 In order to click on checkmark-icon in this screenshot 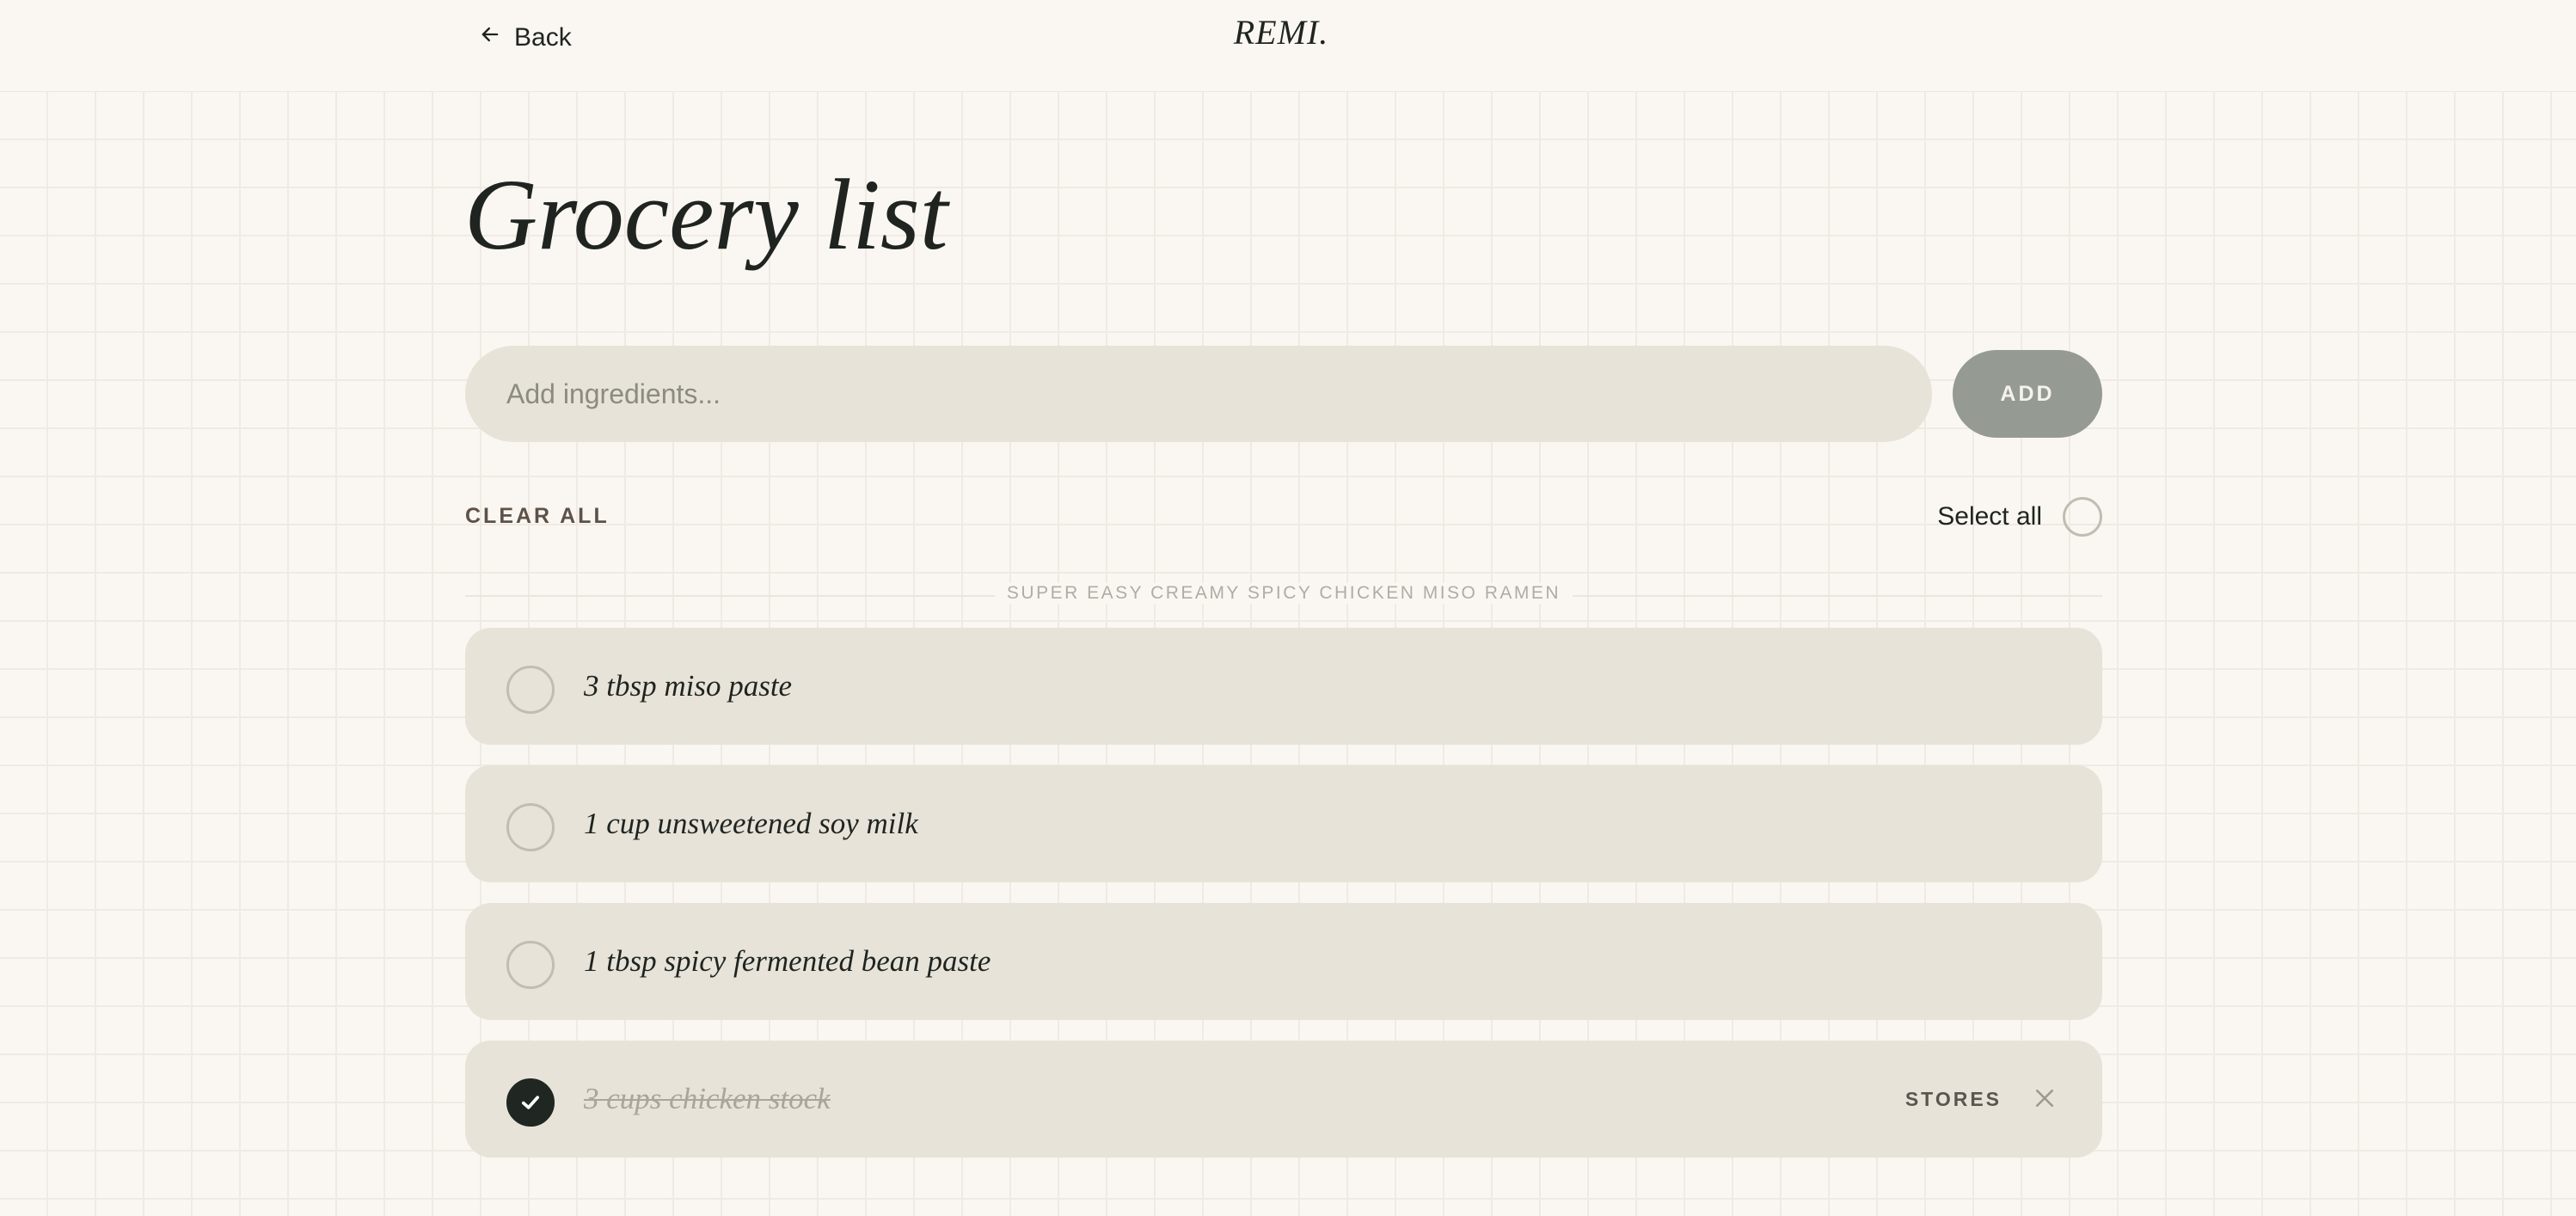, I will do `click(530, 1102)`.